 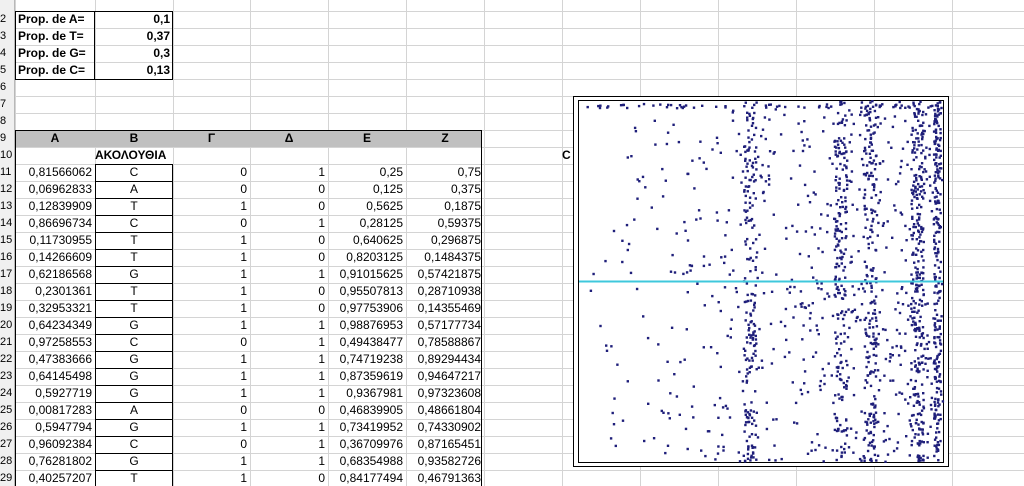 What do you see at coordinates (7, 291) in the screenshot?
I see `row-number: 18` at bounding box center [7, 291].